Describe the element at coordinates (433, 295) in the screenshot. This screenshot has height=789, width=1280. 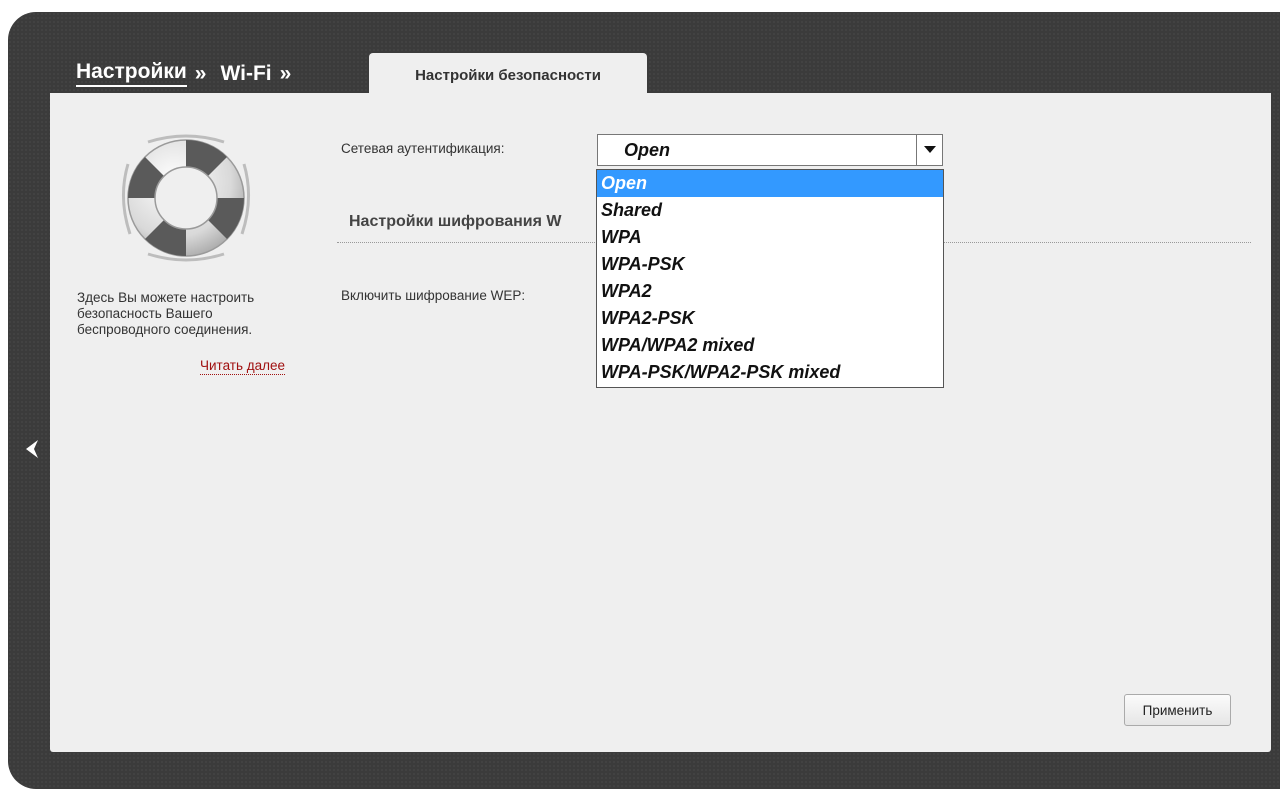
I see `wep-label: Включить шифрование WEP:` at that location.